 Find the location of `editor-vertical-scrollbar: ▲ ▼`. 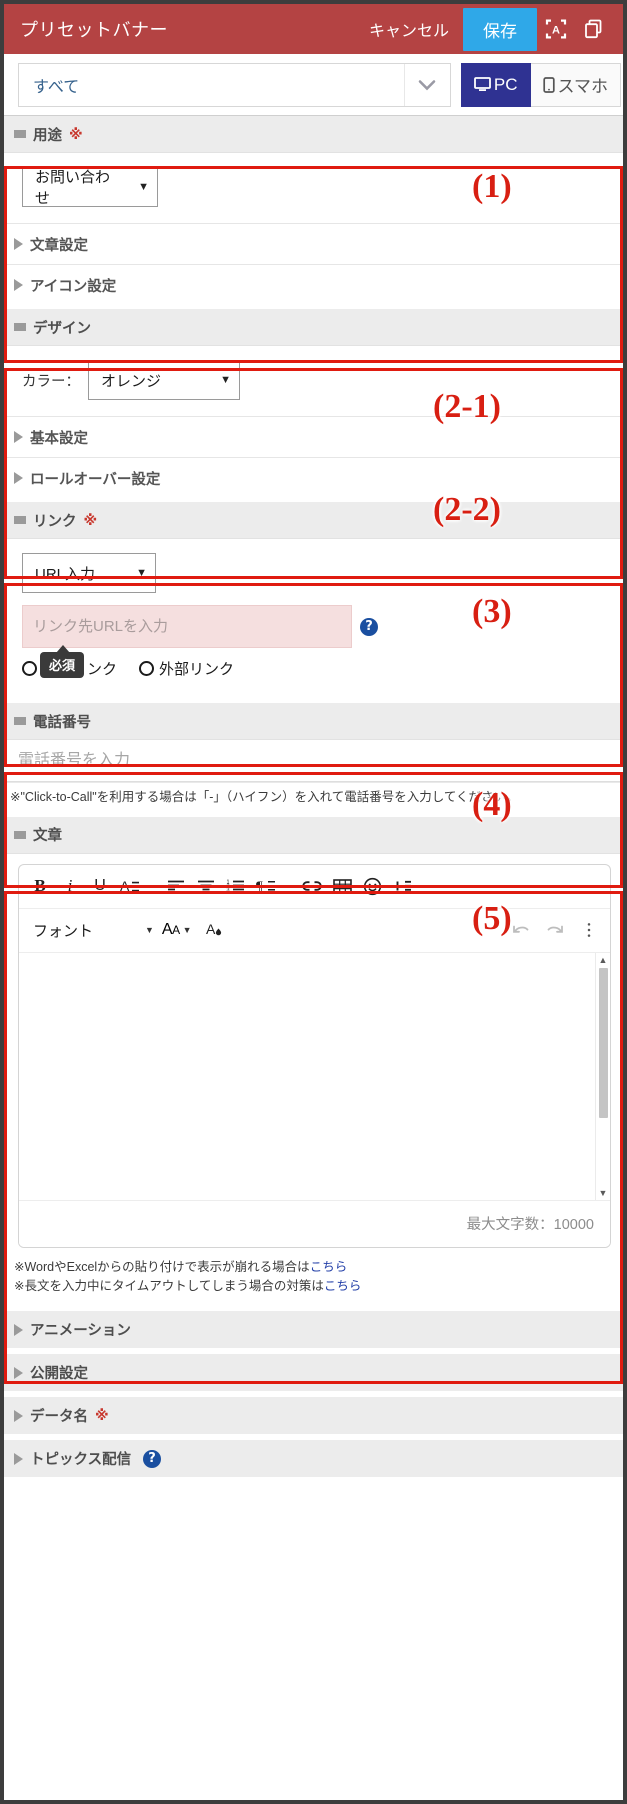

editor-vertical-scrollbar: ▲ ▼ is located at coordinates (602, 1076).